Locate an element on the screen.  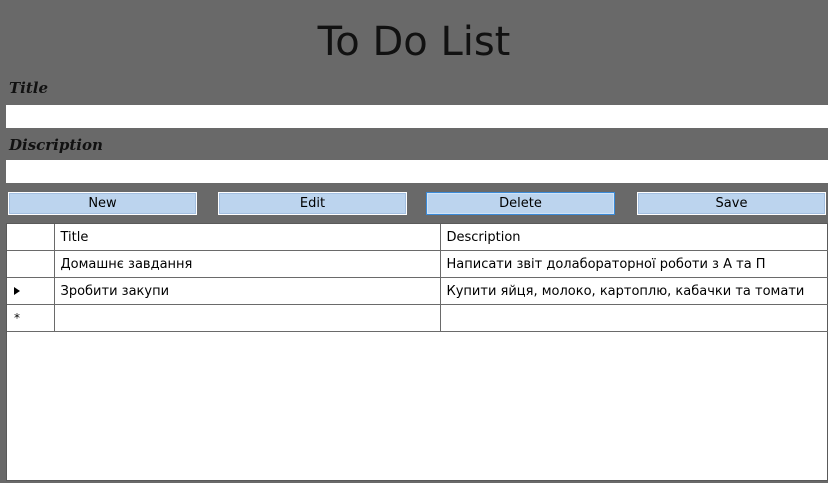
new-row-asterisk-icon: * is located at coordinates (17, 318).